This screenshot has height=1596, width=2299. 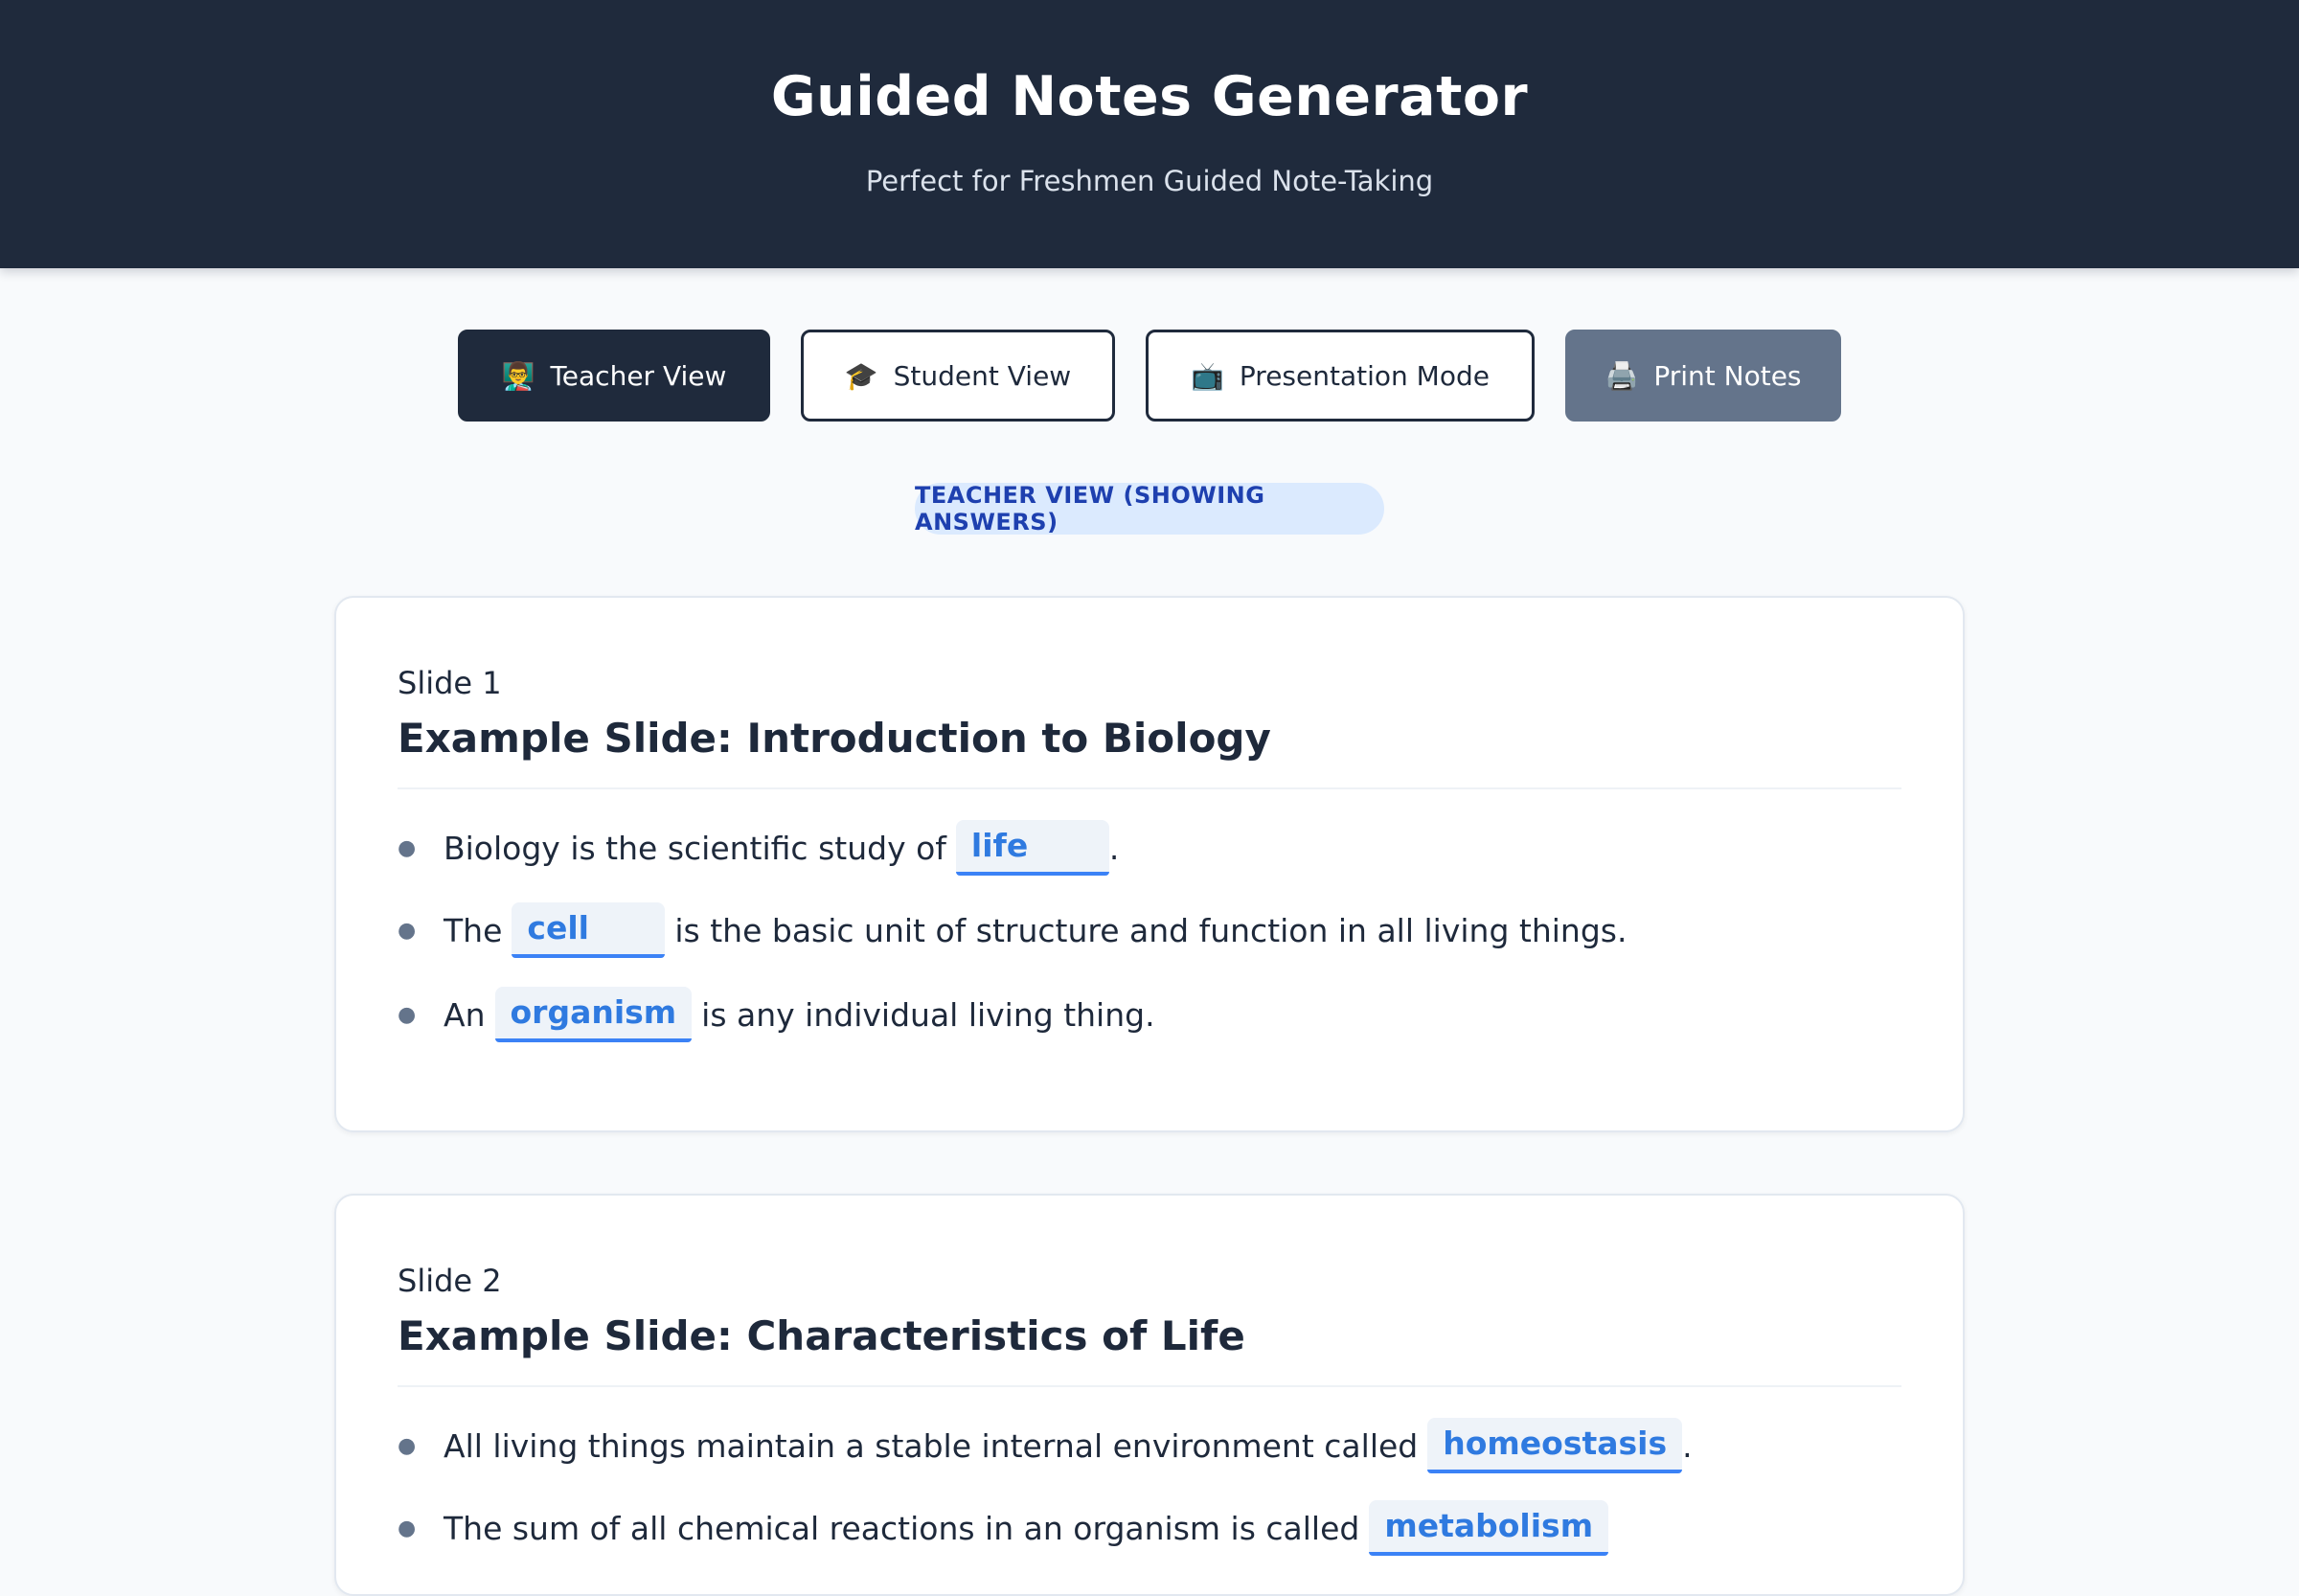 I want to click on television-icon: 📺, so click(x=1207, y=375).